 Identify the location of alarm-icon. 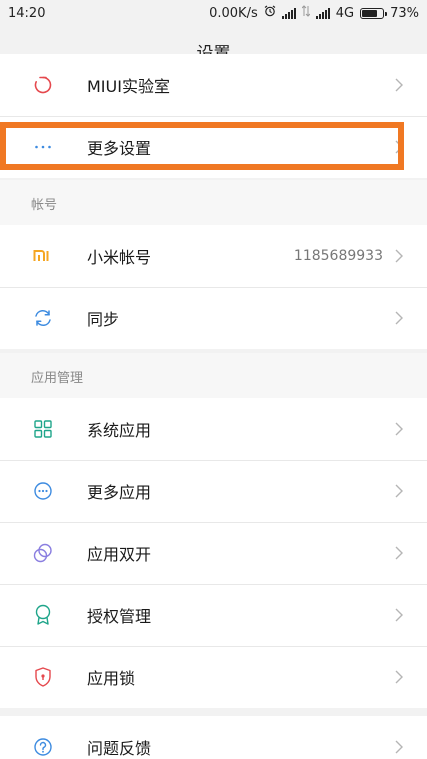
(270, 13).